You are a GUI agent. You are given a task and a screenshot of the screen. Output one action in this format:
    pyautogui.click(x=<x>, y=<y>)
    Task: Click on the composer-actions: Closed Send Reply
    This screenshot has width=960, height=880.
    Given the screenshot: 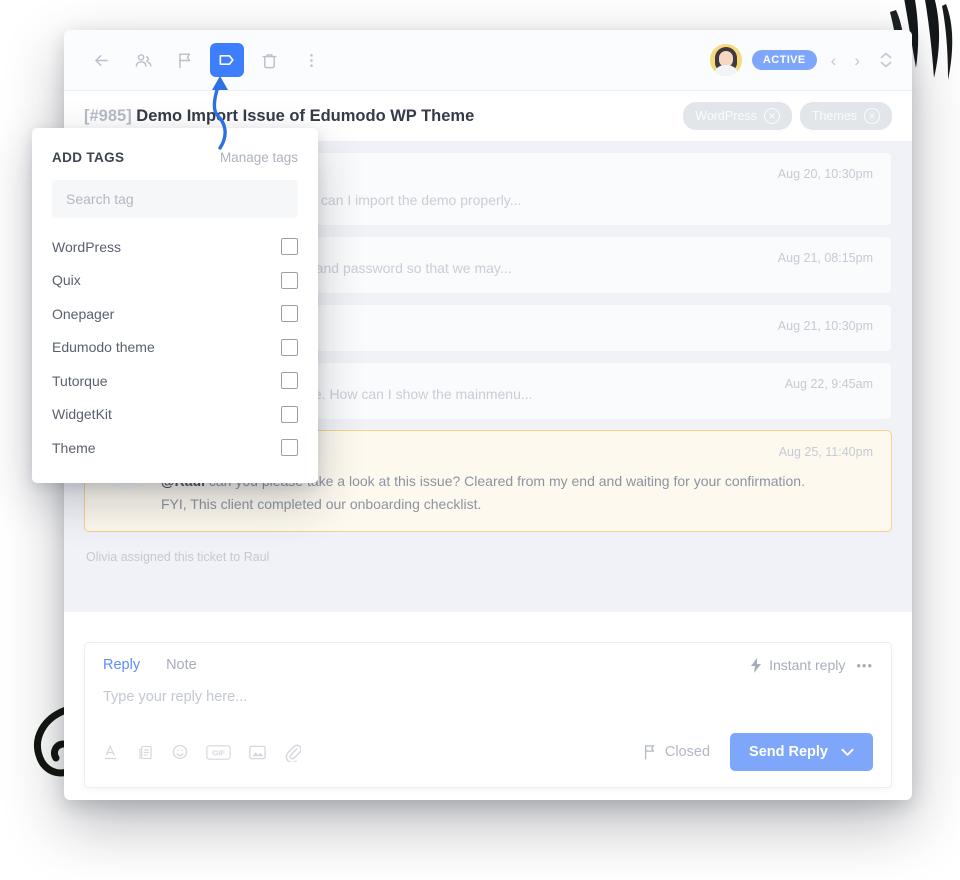 What is the action you would take?
    pyautogui.click(x=758, y=752)
    